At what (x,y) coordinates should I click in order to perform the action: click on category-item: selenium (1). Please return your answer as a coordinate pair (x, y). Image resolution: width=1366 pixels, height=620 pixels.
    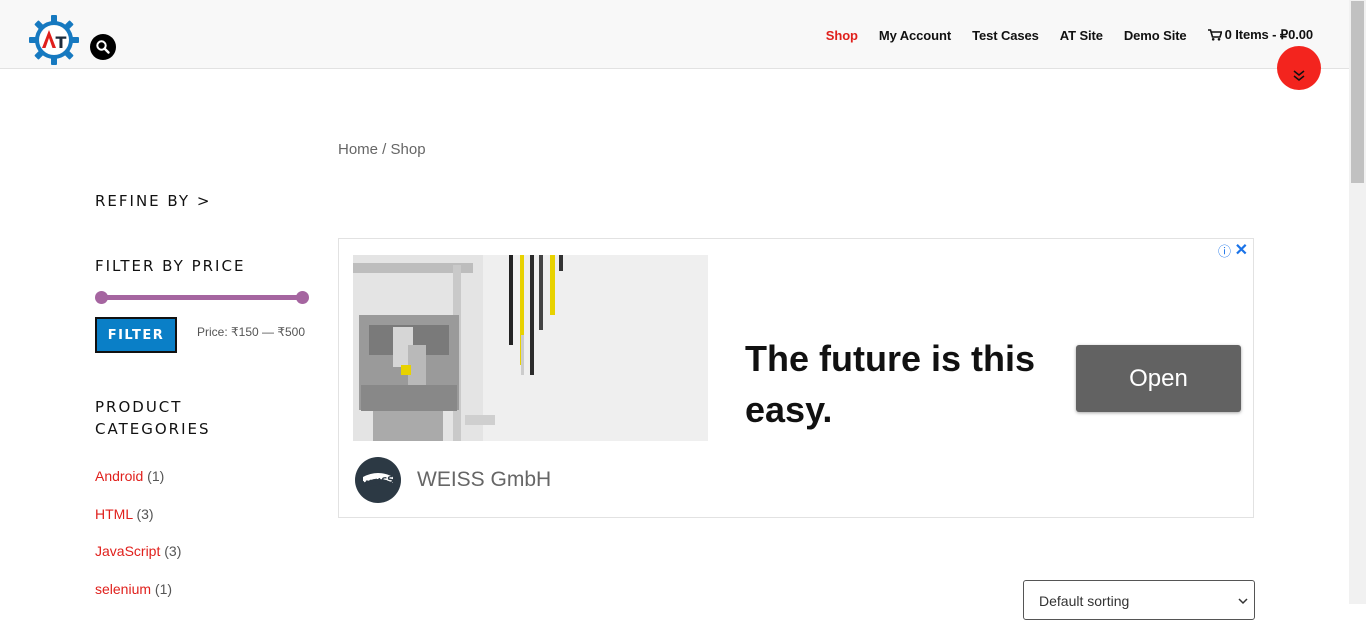
    Looking at the image, I should click on (138, 600).